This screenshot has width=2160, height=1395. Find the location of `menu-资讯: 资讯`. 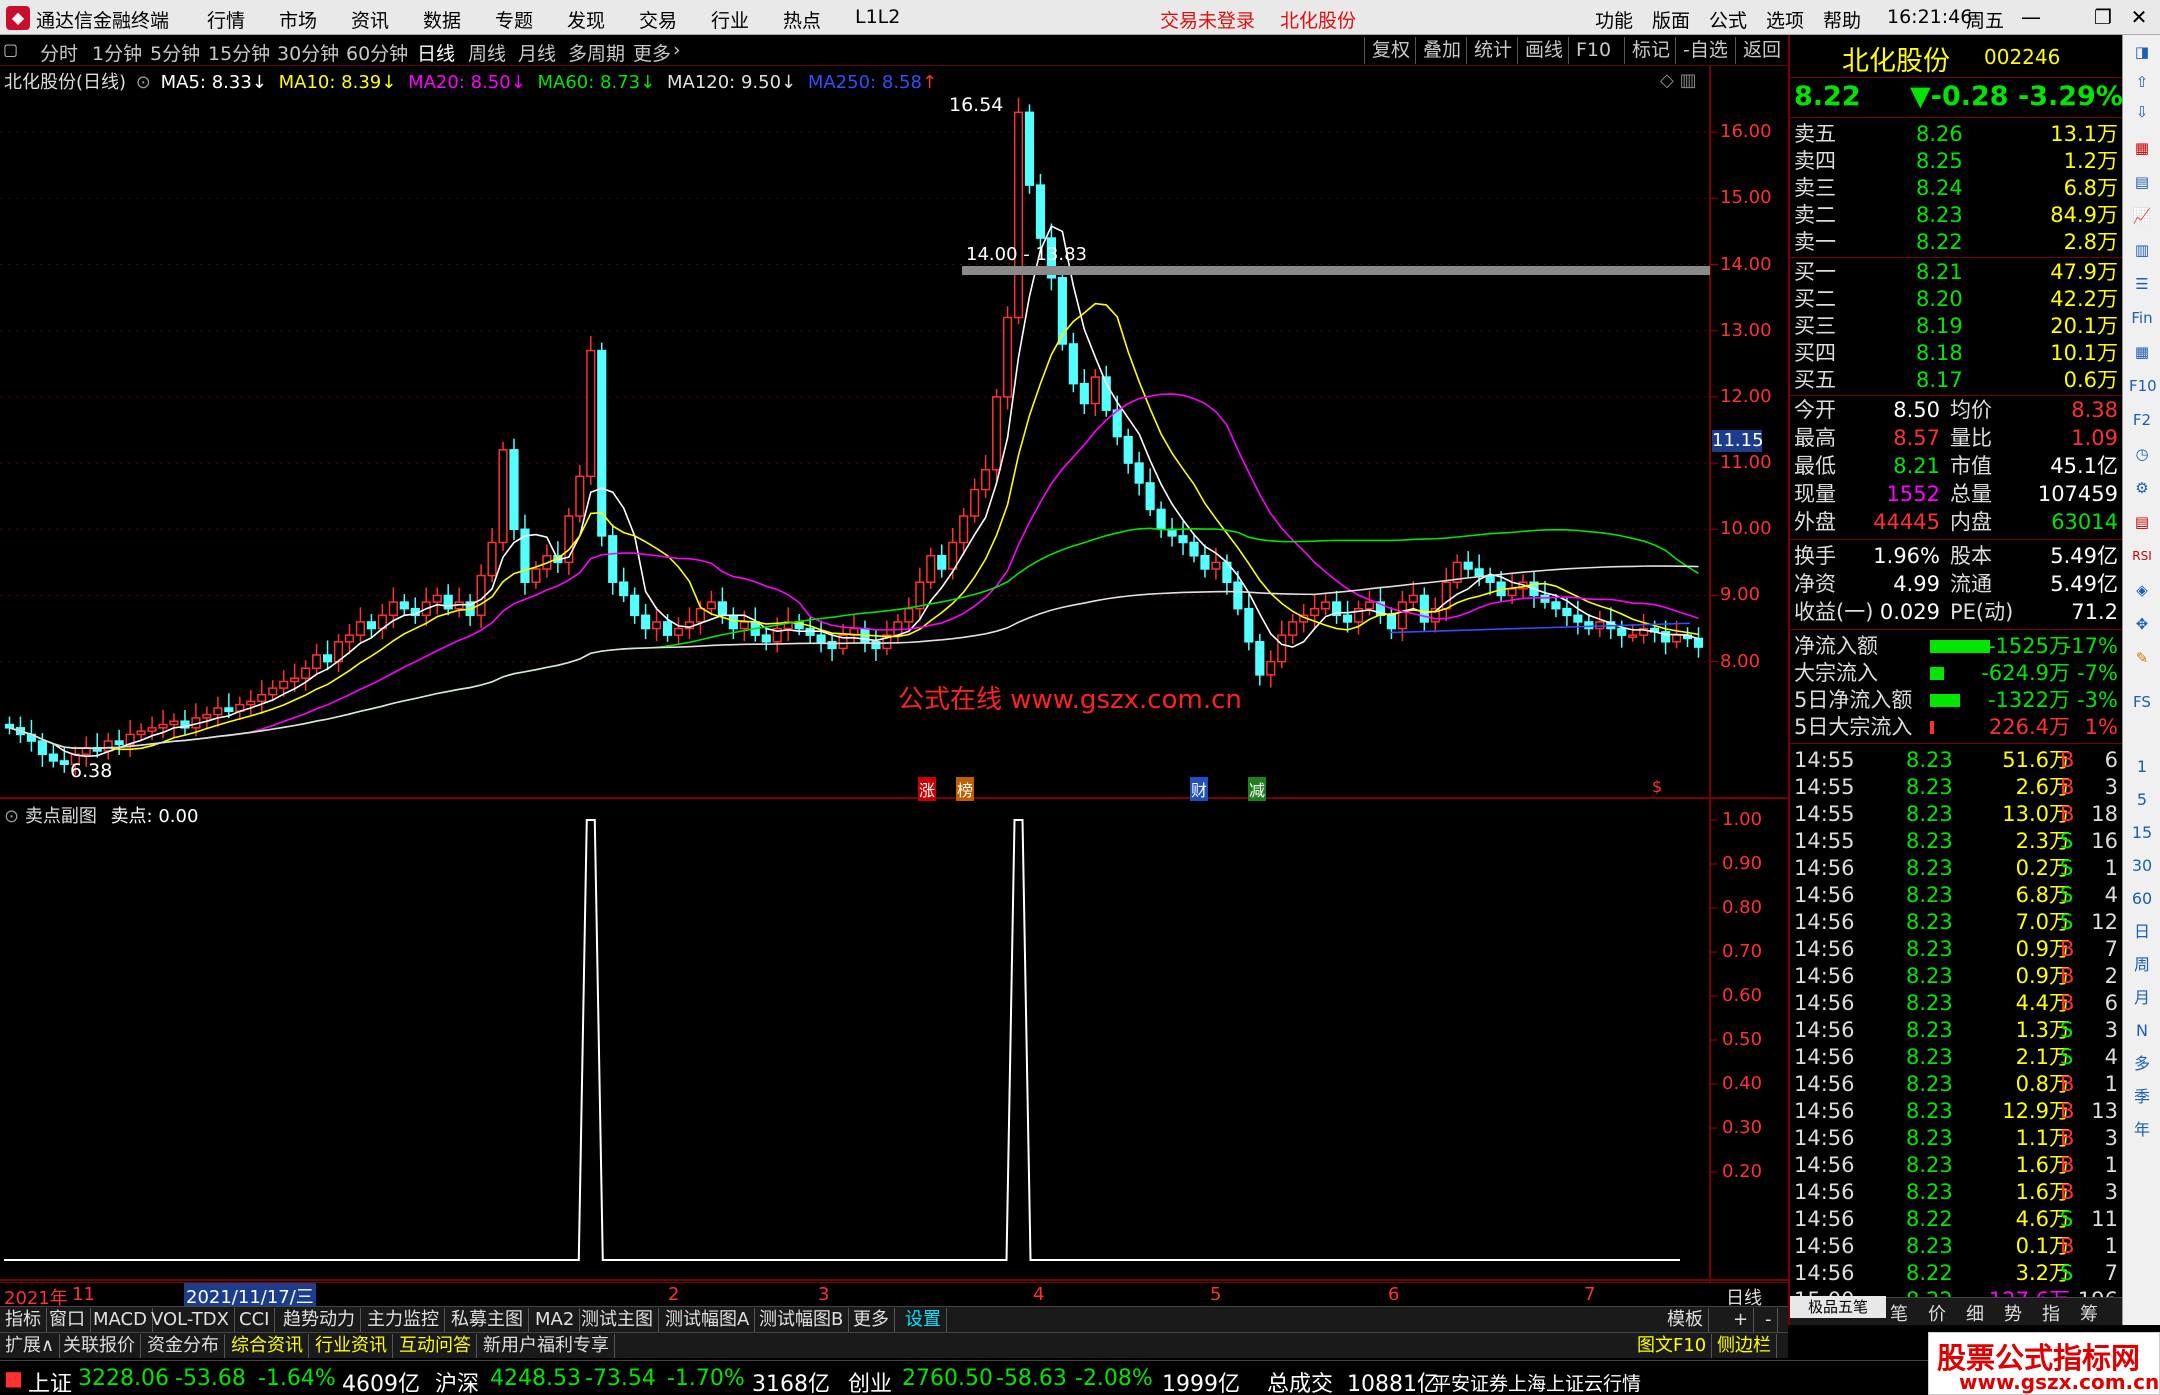

menu-资讯: 资讯 is located at coordinates (370, 19).